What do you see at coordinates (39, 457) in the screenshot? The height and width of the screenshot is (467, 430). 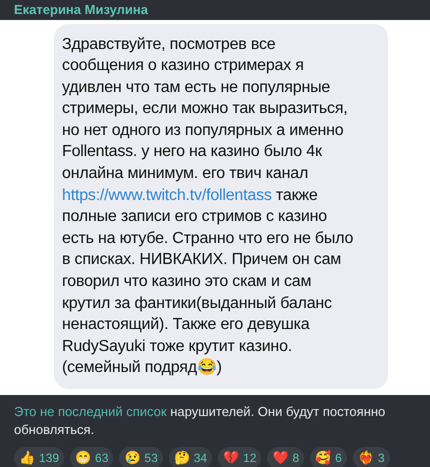 I see `reaction-button: 👍 139` at bounding box center [39, 457].